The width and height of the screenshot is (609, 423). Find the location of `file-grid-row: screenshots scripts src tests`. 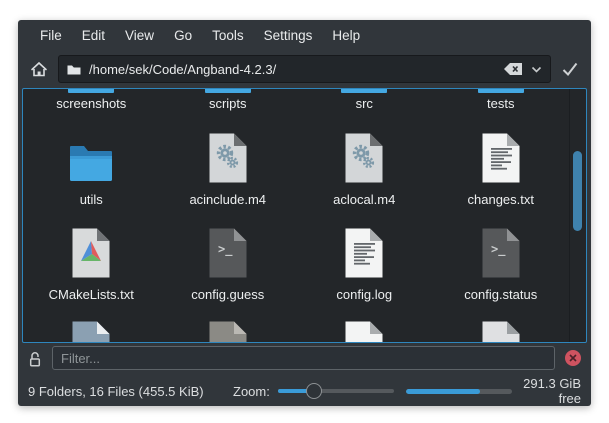

file-grid-row: screenshots scripts src tests is located at coordinates (296, 100).